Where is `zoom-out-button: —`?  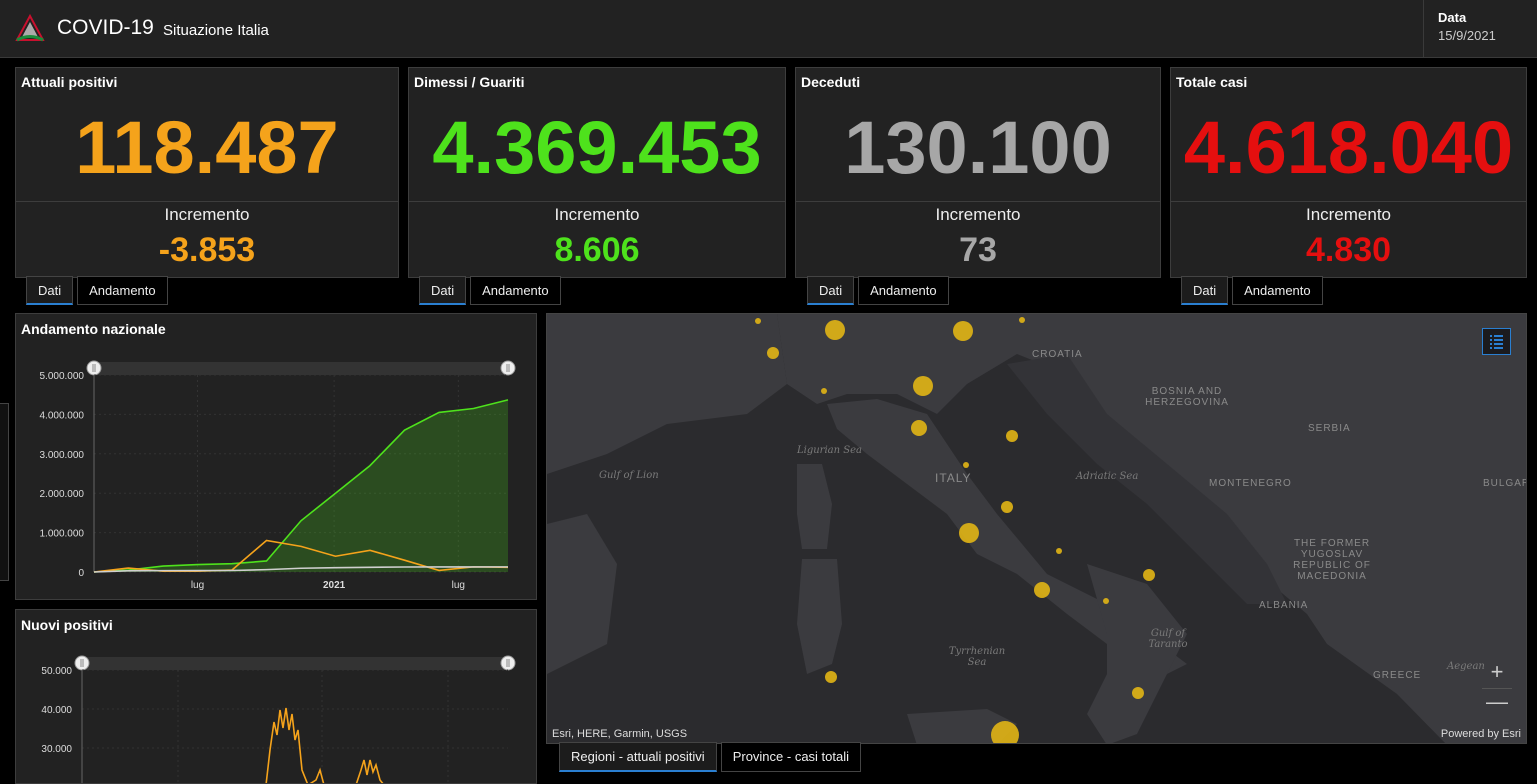 zoom-out-button: — is located at coordinates (1497, 702).